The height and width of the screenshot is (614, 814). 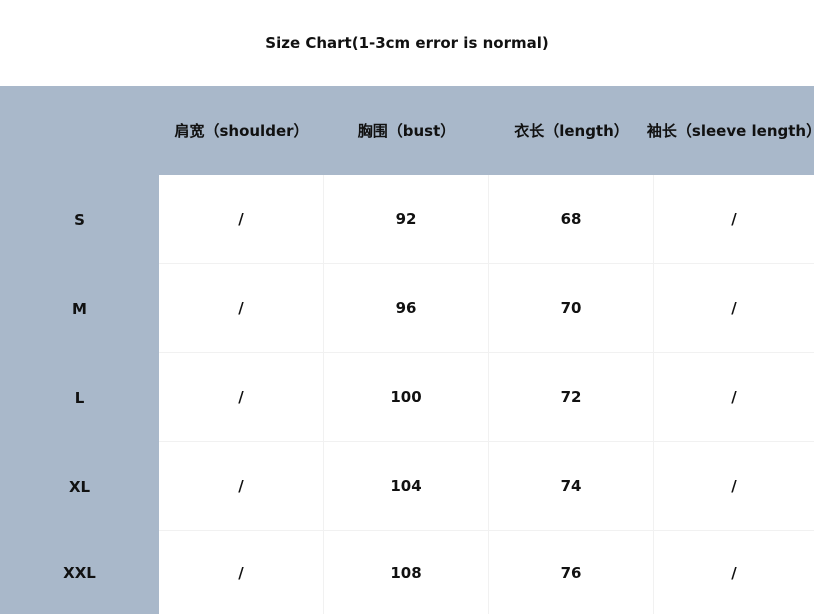 I want to click on table-header-empty, so click(x=79, y=130).